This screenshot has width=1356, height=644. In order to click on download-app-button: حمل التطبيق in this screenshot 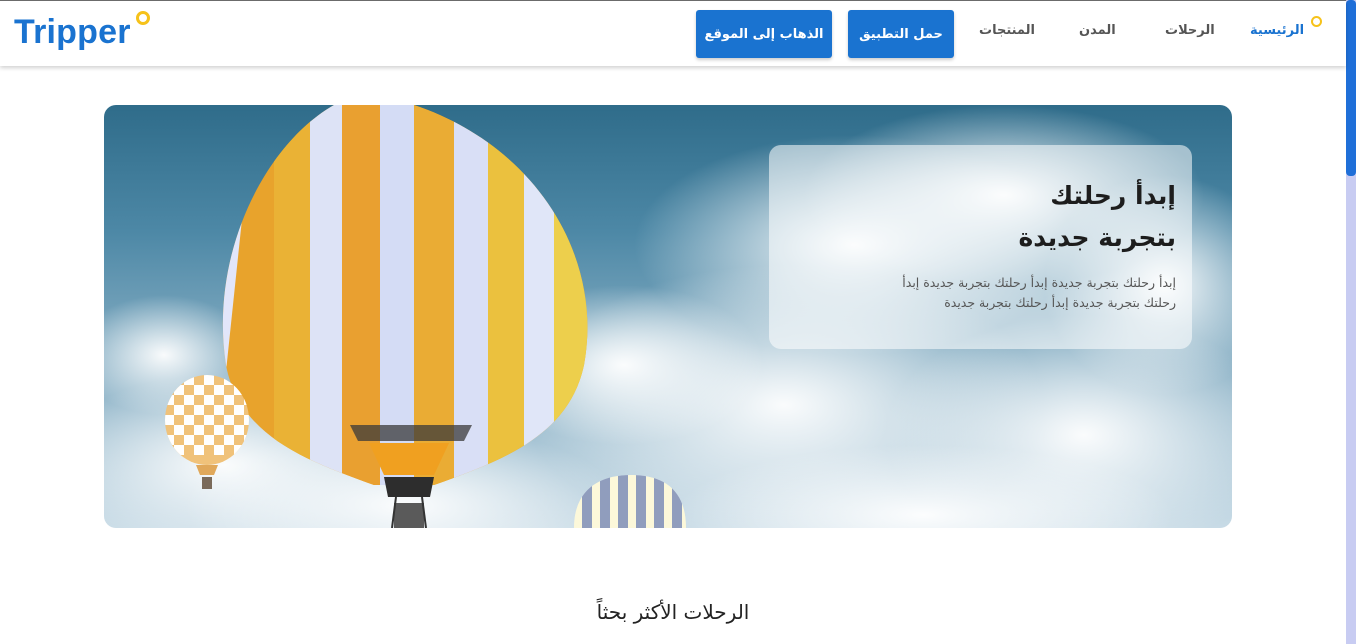, I will do `click(901, 34)`.